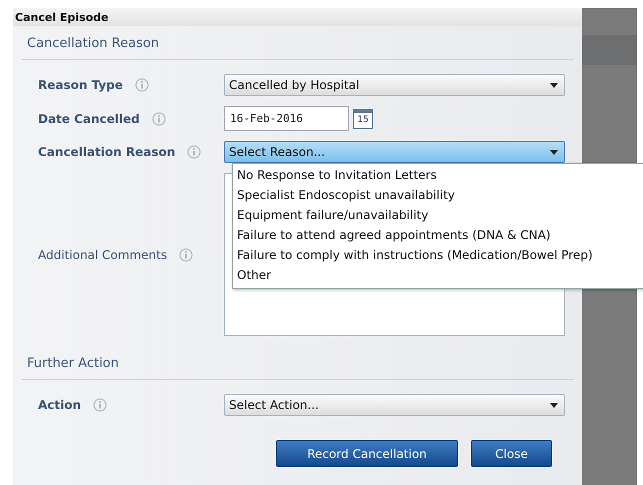 The height and width of the screenshot is (485, 643). Describe the element at coordinates (394, 85) in the screenshot. I see `dropdown-select: Cancelled by Hospital` at that location.